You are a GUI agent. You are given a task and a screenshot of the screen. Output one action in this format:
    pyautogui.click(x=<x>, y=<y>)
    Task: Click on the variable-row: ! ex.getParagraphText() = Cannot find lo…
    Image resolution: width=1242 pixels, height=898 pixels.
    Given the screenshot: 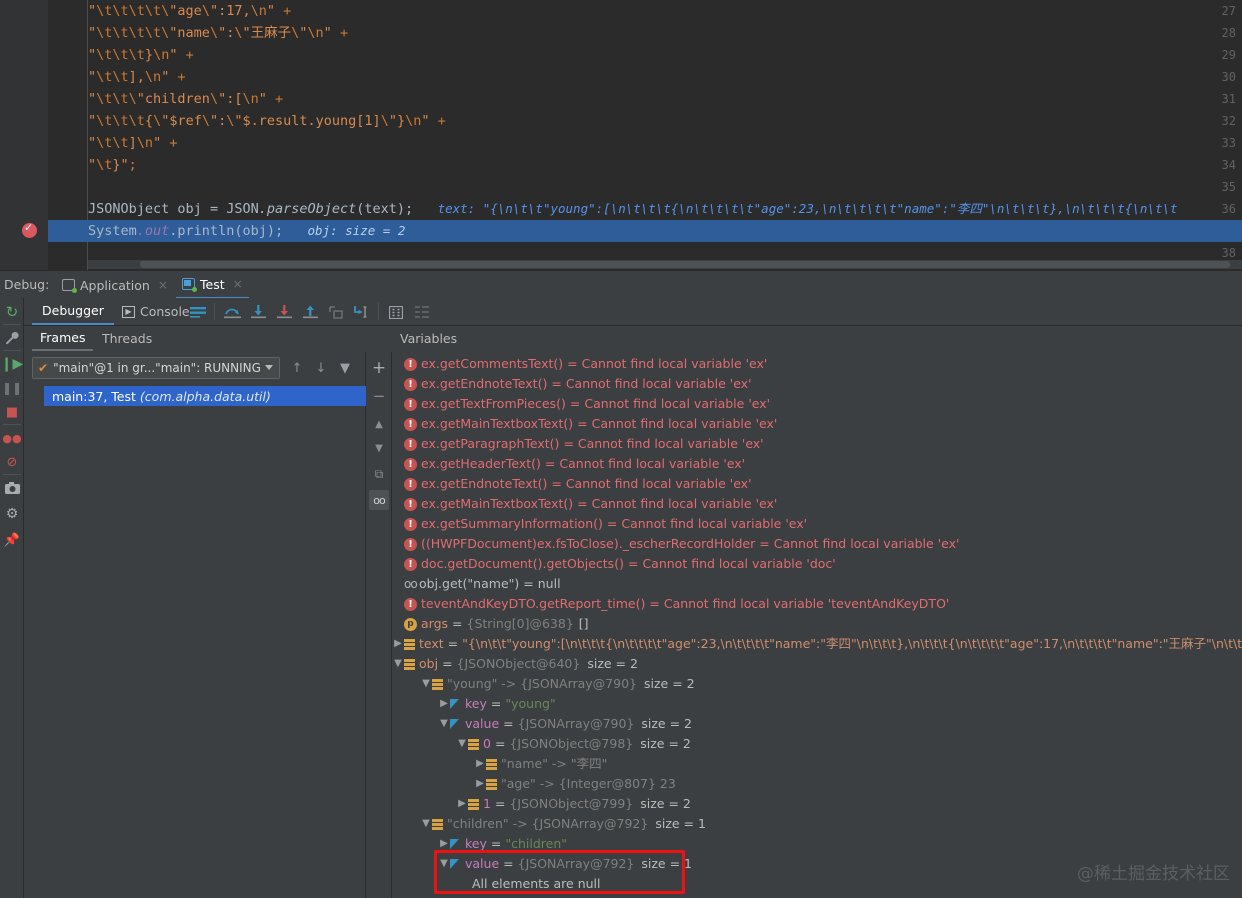 What is the action you would take?
    pyautogui.click(x=817, y=444)
    